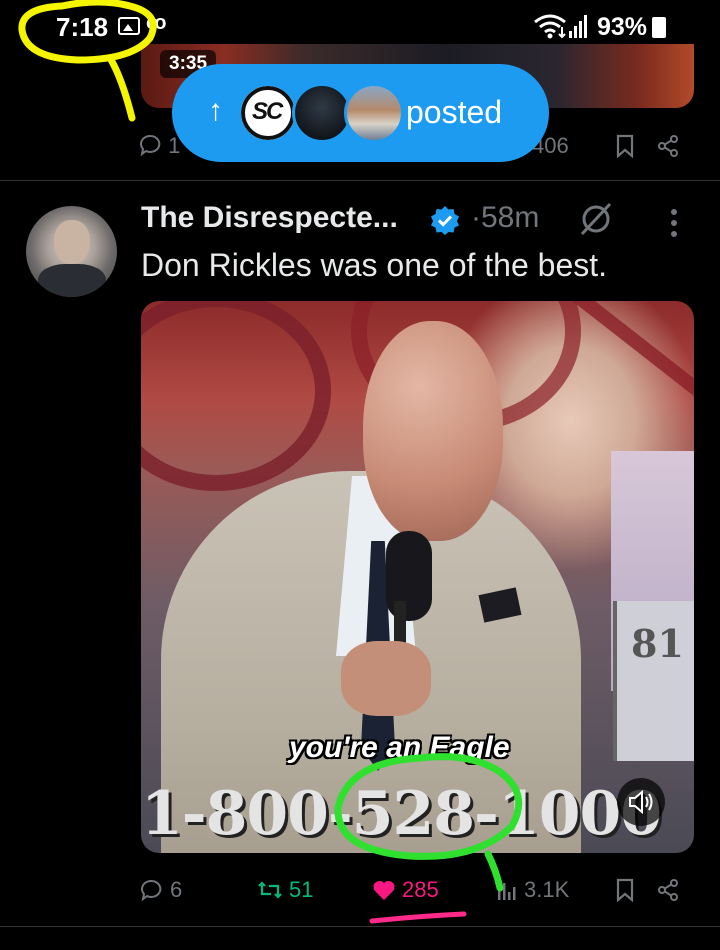 Image resolution: width=720 pixels, height=950 pixels. What do you see at coordinates (674, 223) in the screenshot?
I see `more-options-icon` at bounding box center [674, 223].